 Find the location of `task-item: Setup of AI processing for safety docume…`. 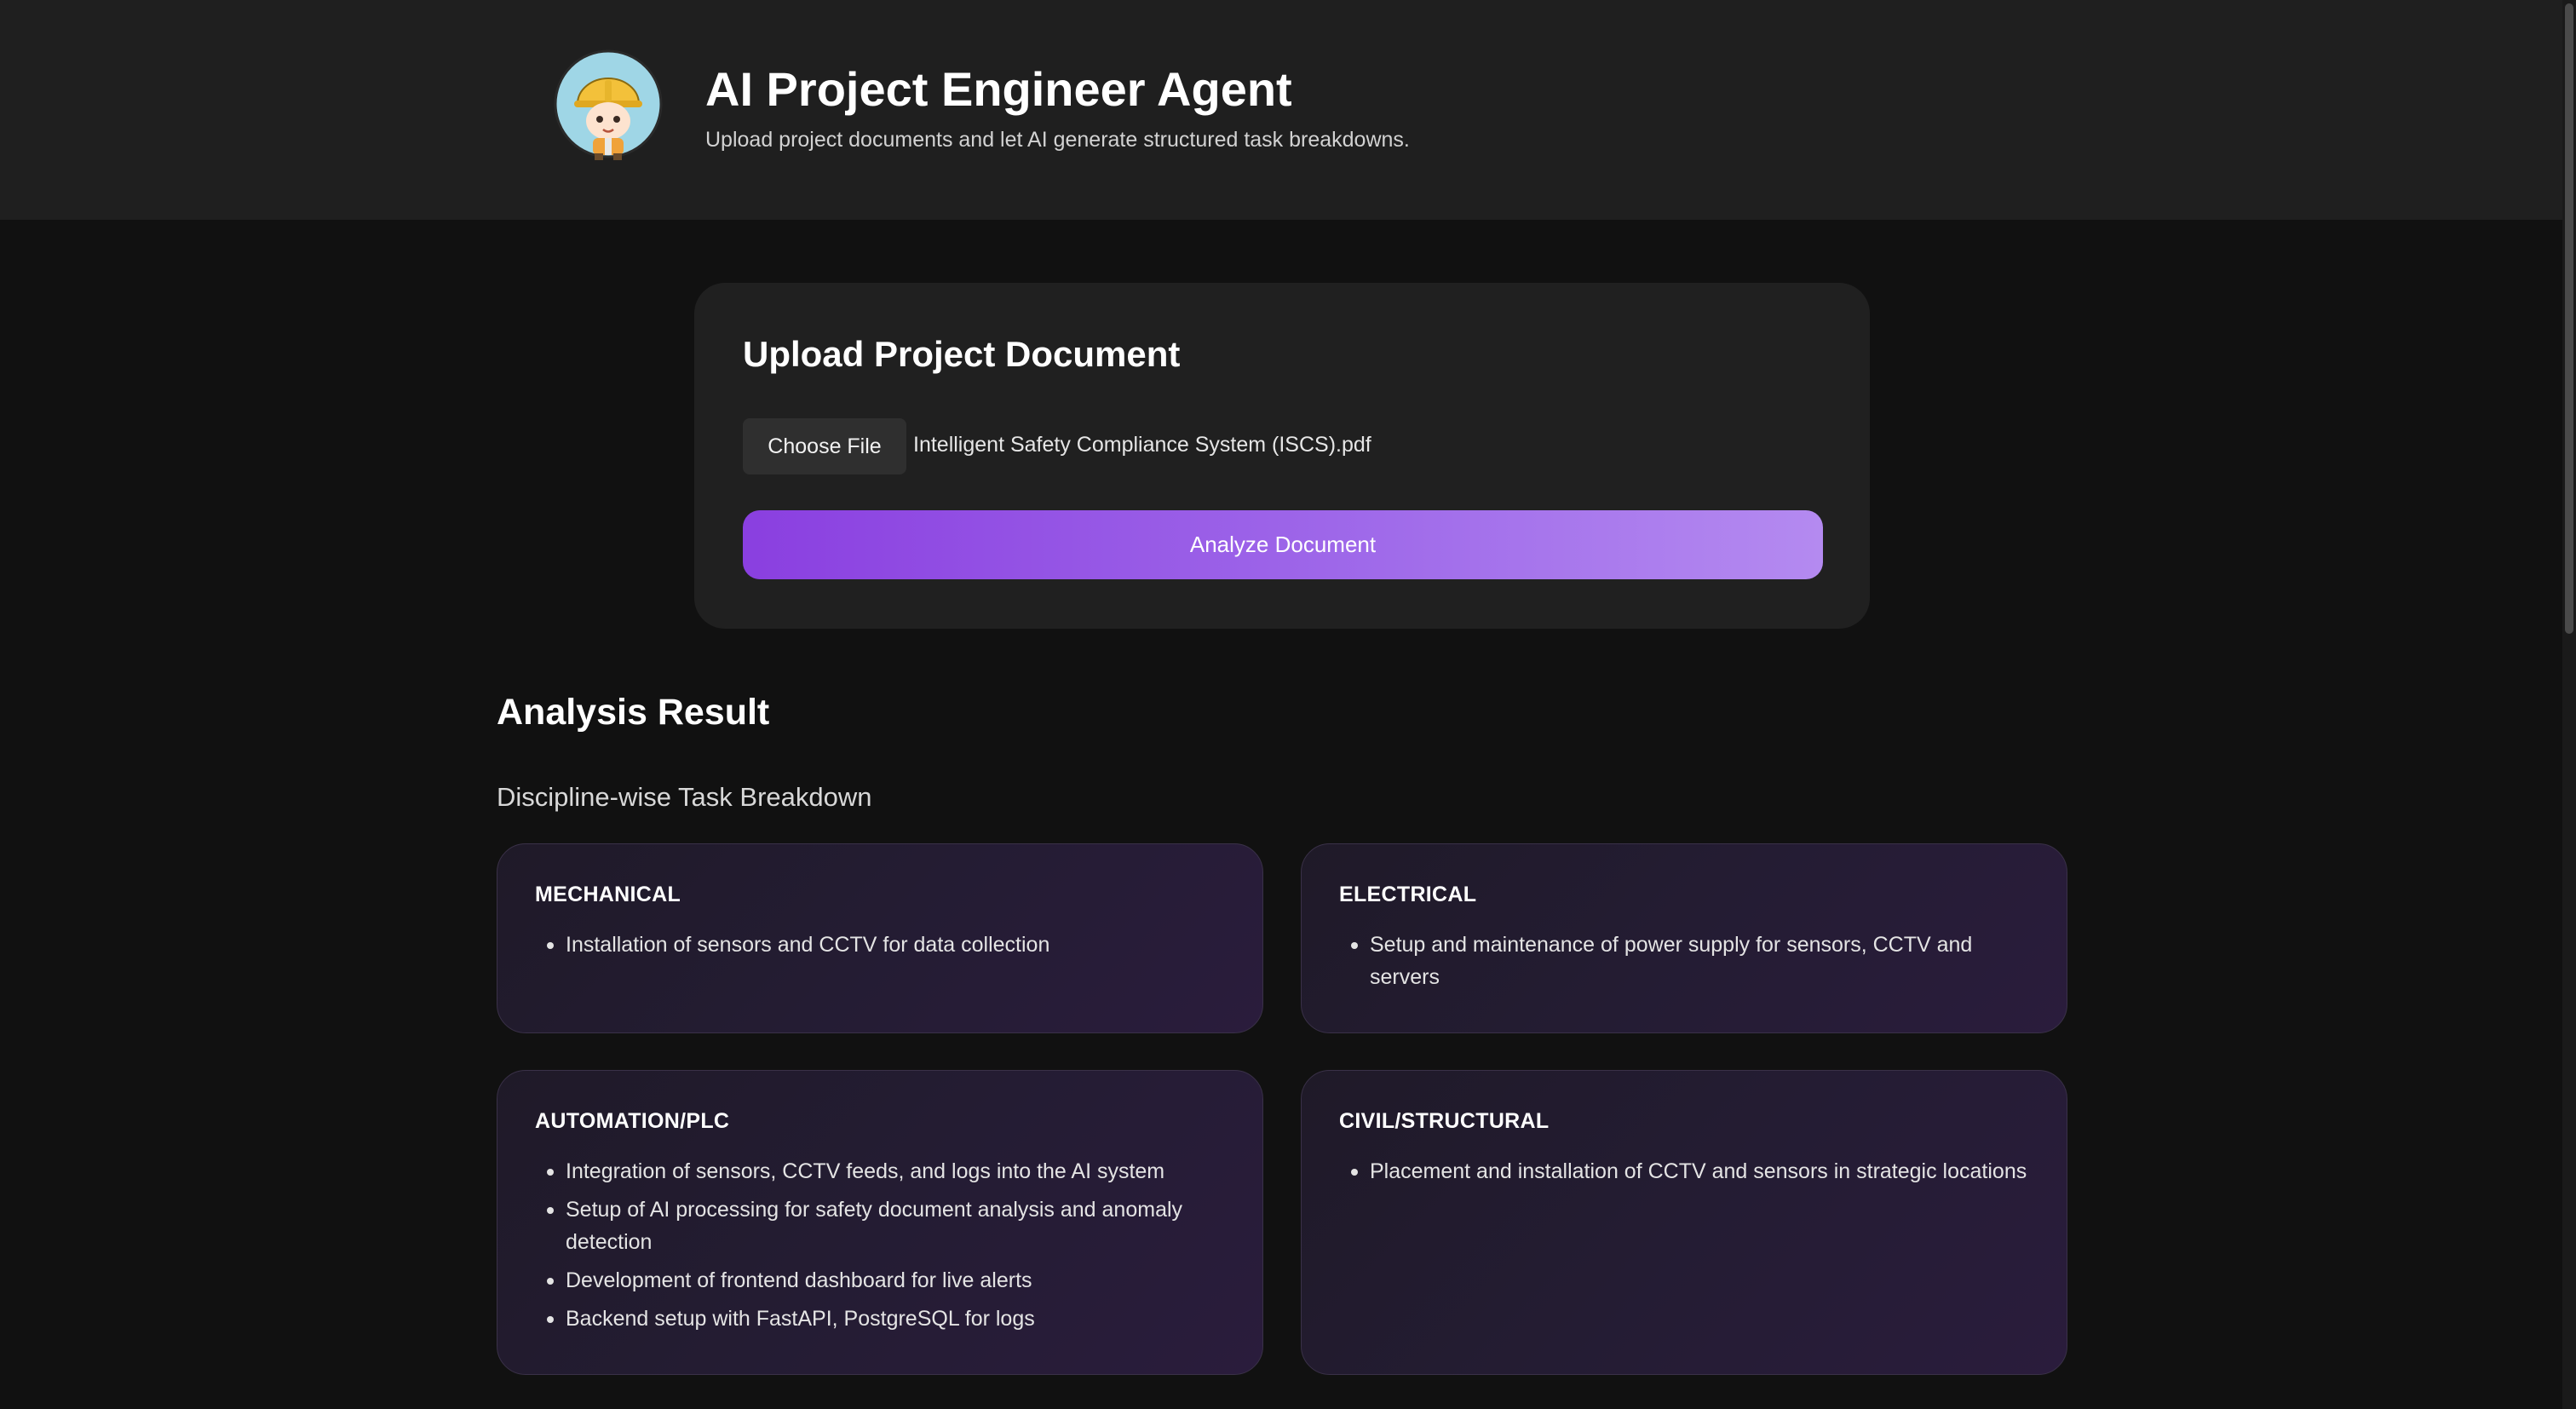

task-item: Setup of AI processing for safety docume… is located at coordinates (880, 1225).